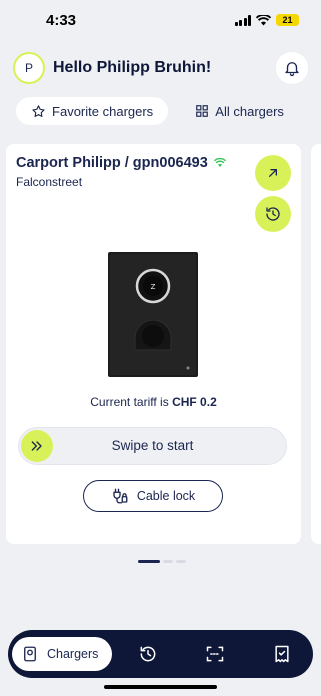 The width and height of the screenshot is (321, 696). Describe the element at coordinates (194, 402) in the screenshot. I see `tariff-value: CHF 0.2` at that location.